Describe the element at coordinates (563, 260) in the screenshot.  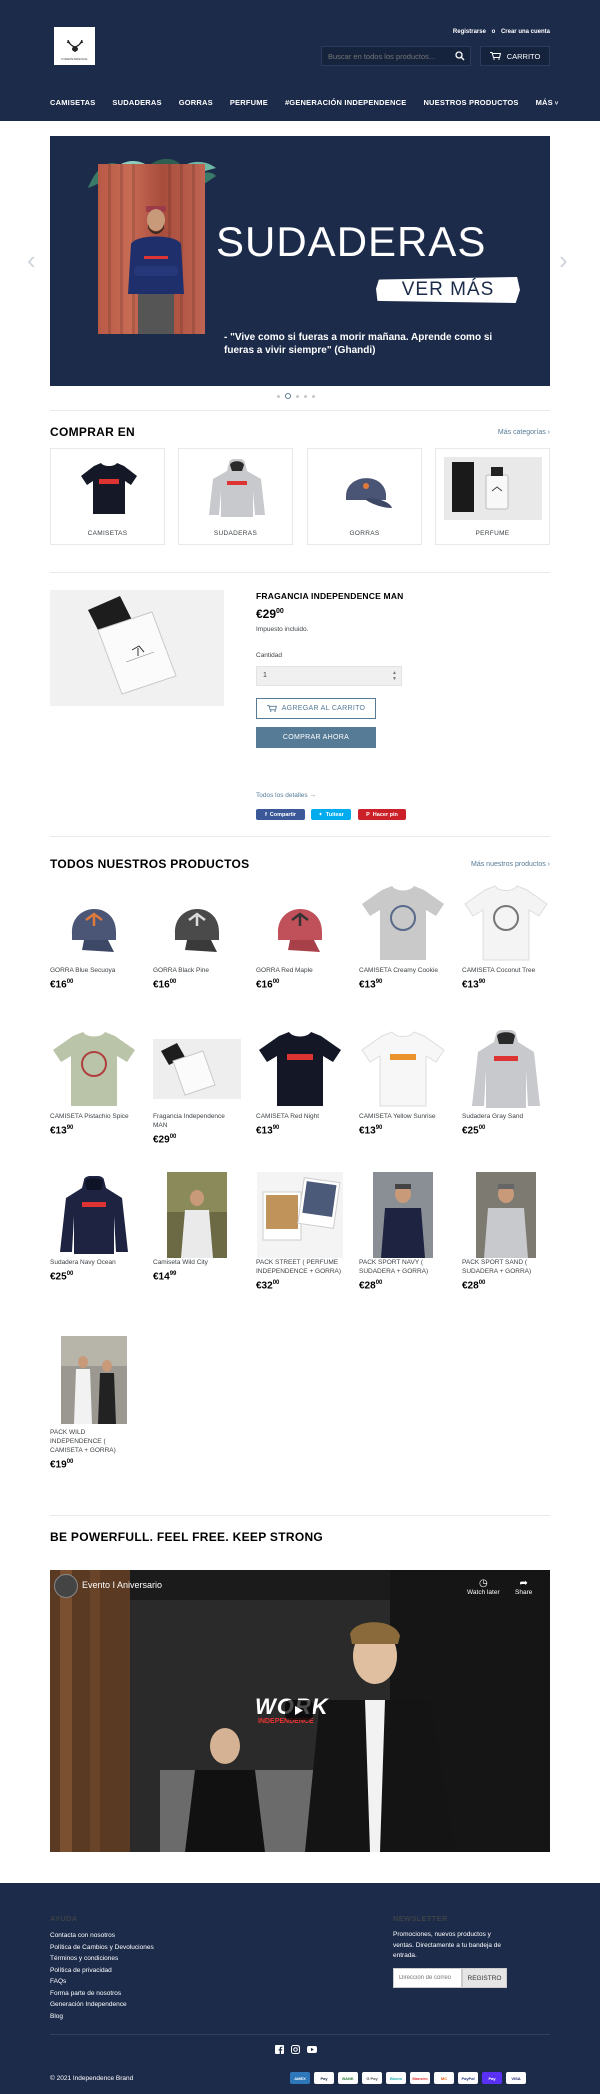
I see `chevron-right-icon: ›` at that location.